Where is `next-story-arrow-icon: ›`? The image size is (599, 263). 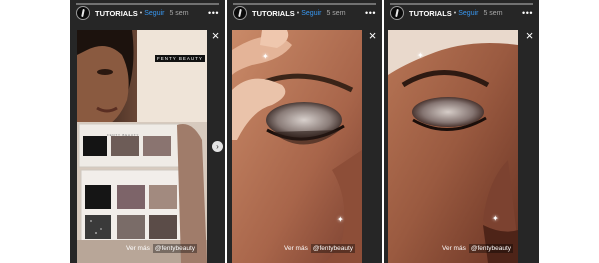
next-story-arrow-icon: › is located at coordinates (217, 146).